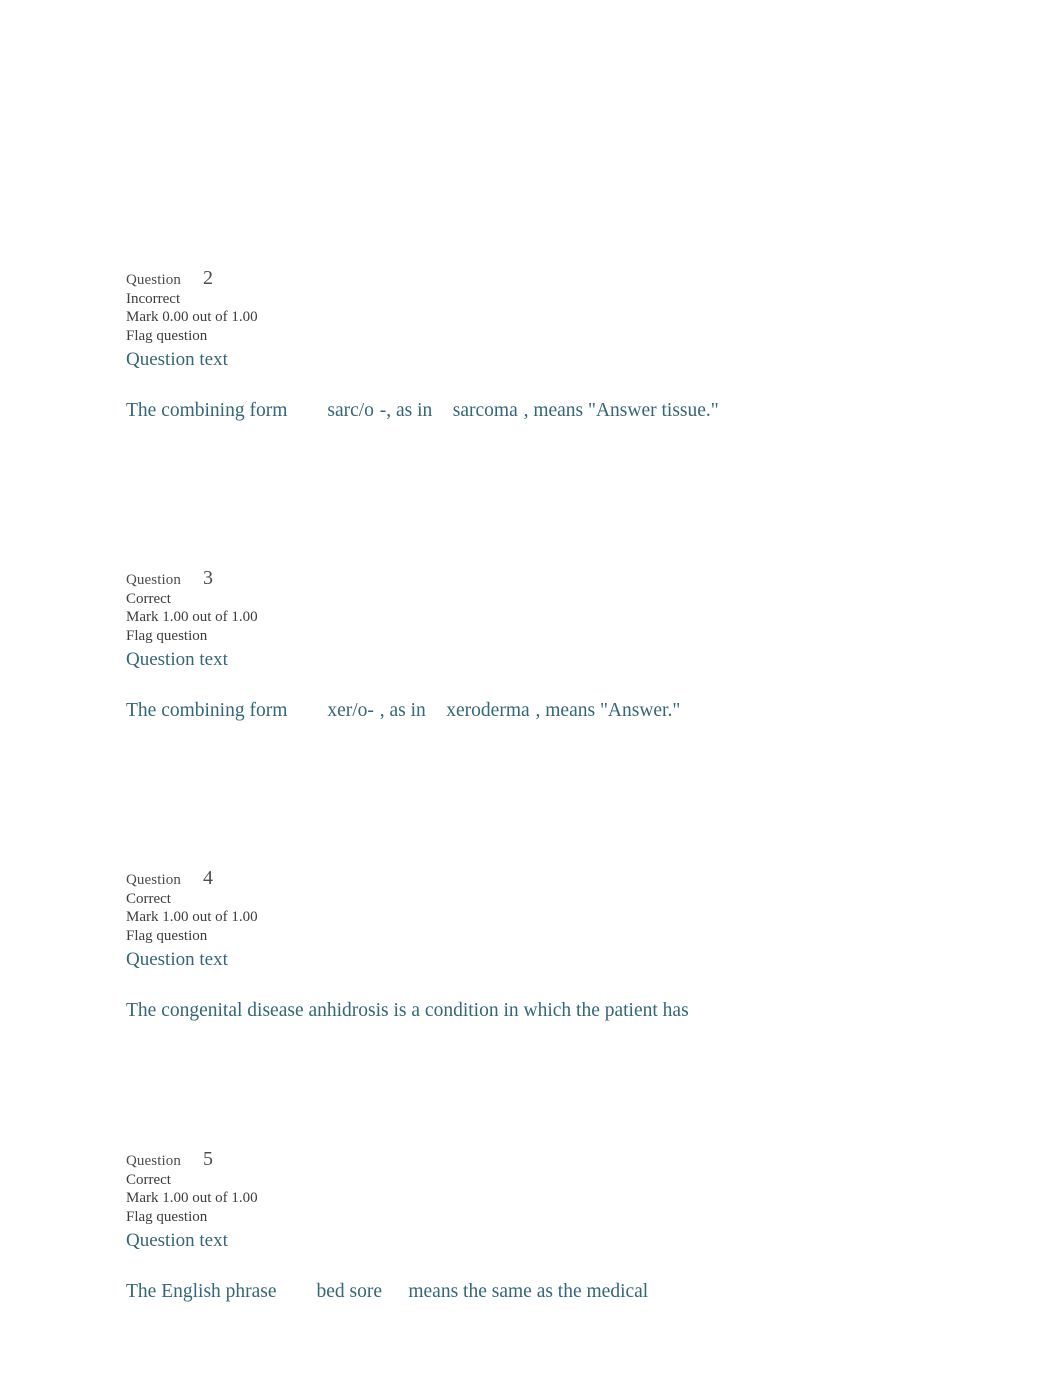 The height and width of the screenshot is (1377, 1062). What do you see at coordinates (608, 710) in the screenshot?
I see `question-segment: , means "Answer."` at bounding box center [608, 710].